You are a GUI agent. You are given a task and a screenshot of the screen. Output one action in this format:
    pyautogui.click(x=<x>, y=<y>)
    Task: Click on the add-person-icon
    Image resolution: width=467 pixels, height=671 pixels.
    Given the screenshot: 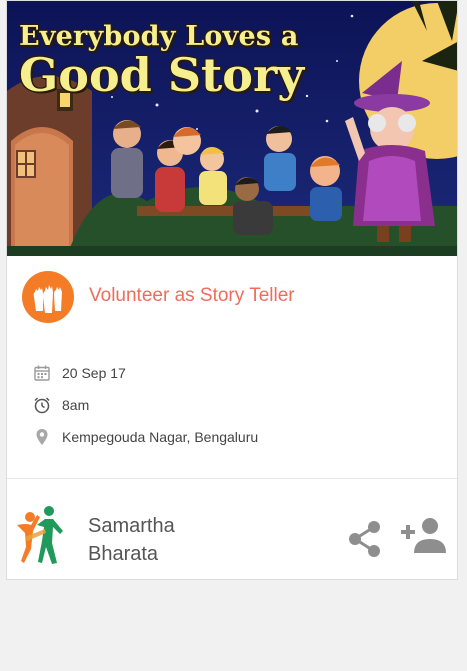 What is the action you would take?
    pyautogui.click(x=423, y=535)
    